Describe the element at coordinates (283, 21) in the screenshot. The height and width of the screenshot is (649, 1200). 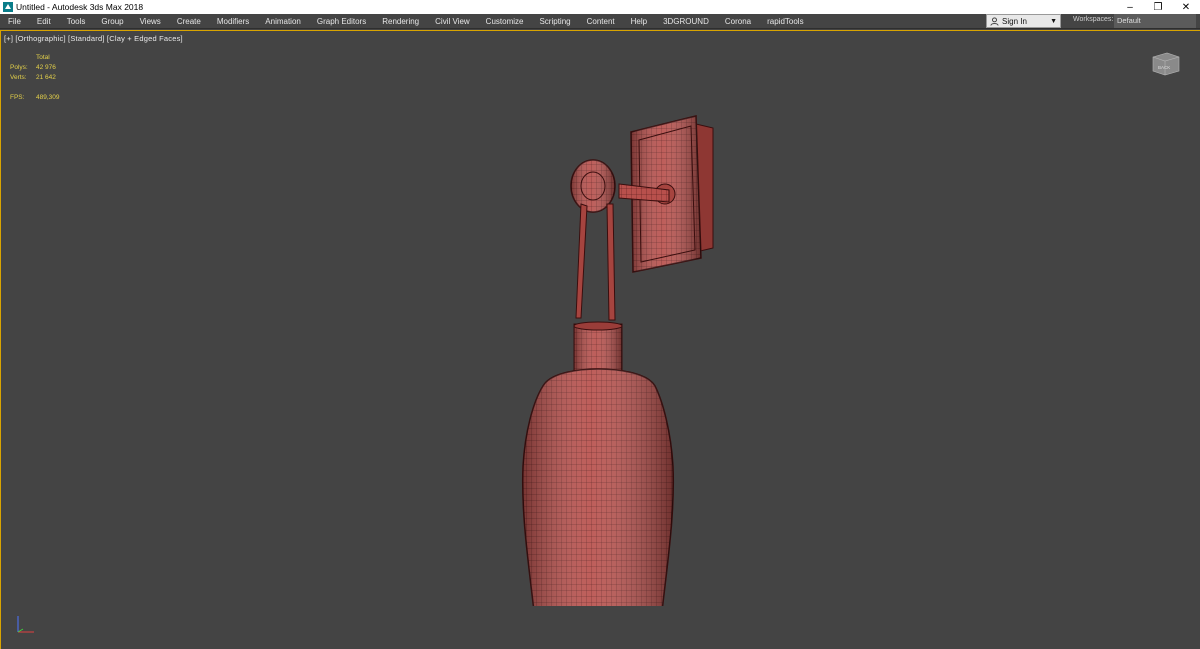
I see `menu-animation: Animation` at that location.